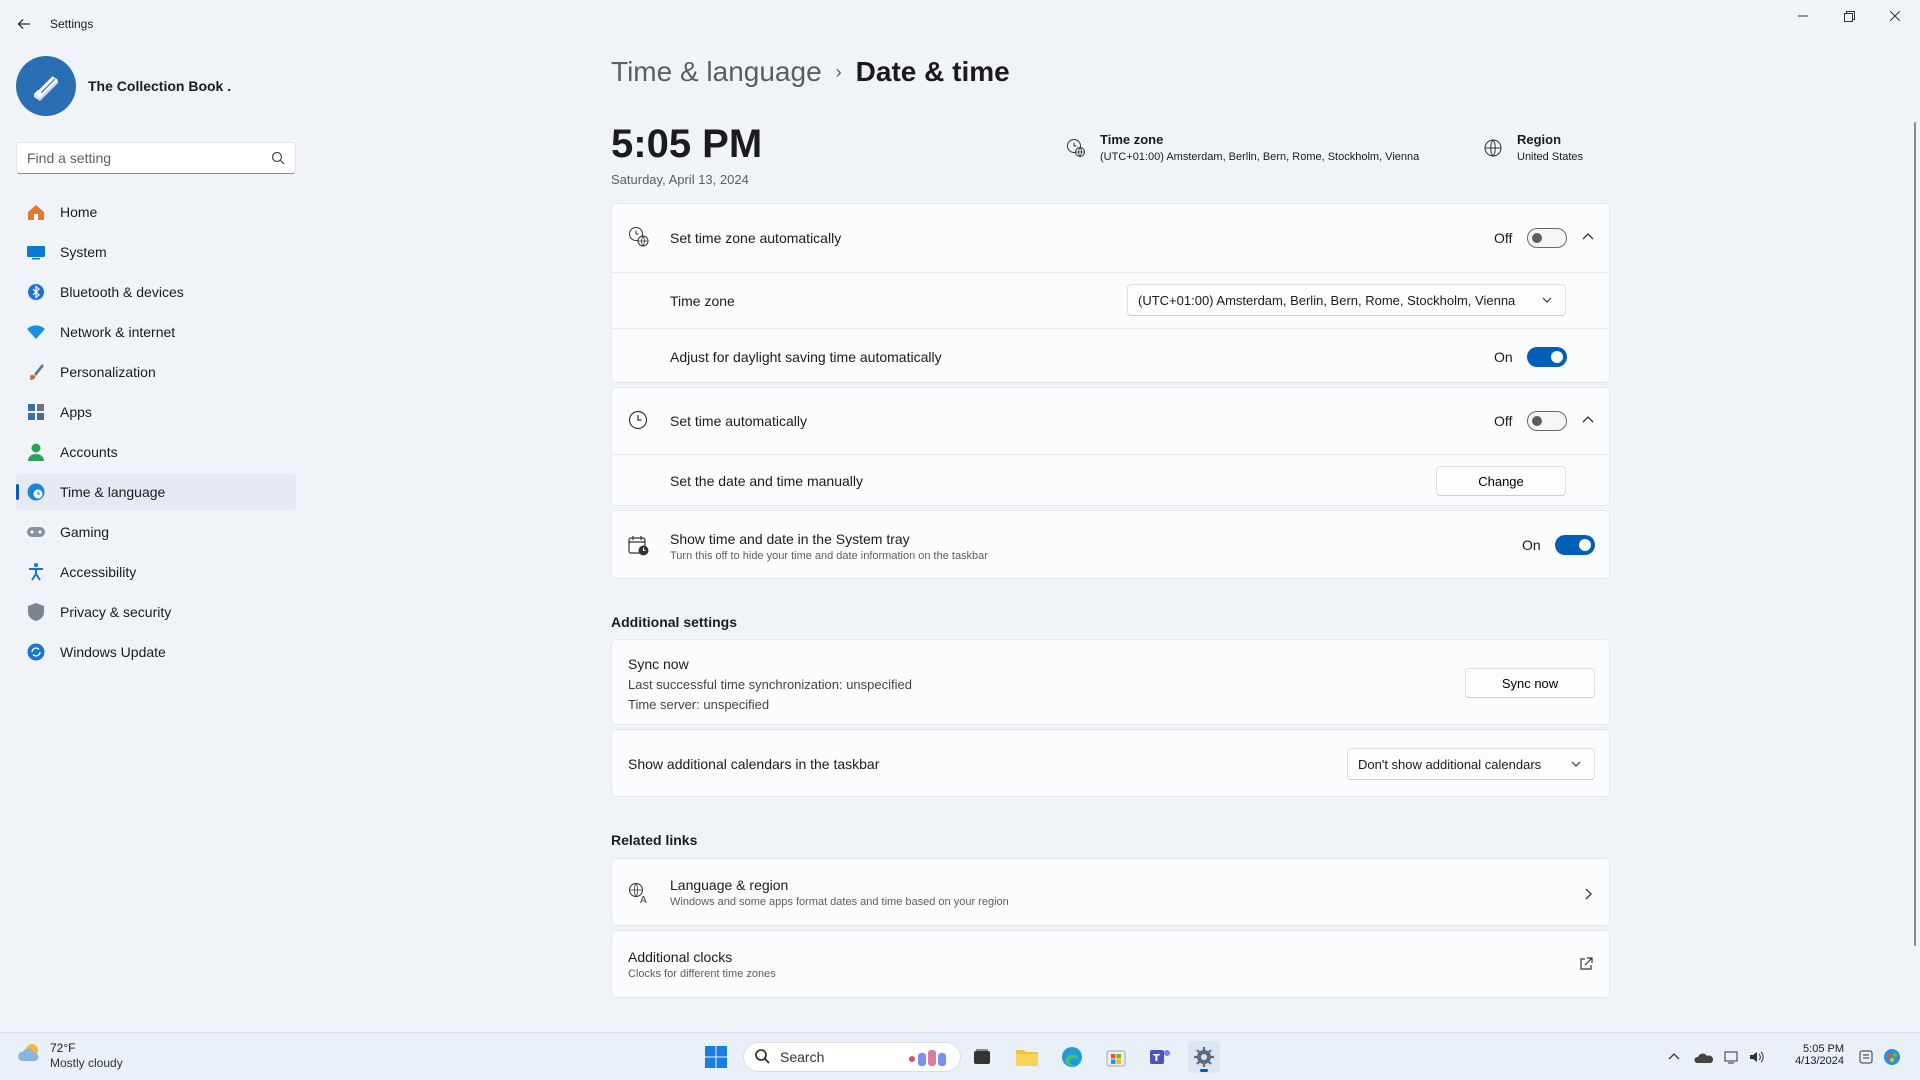  Describe the element at coordinates (1493, 150) in the screenshot. I see `globe-icon` at that location.